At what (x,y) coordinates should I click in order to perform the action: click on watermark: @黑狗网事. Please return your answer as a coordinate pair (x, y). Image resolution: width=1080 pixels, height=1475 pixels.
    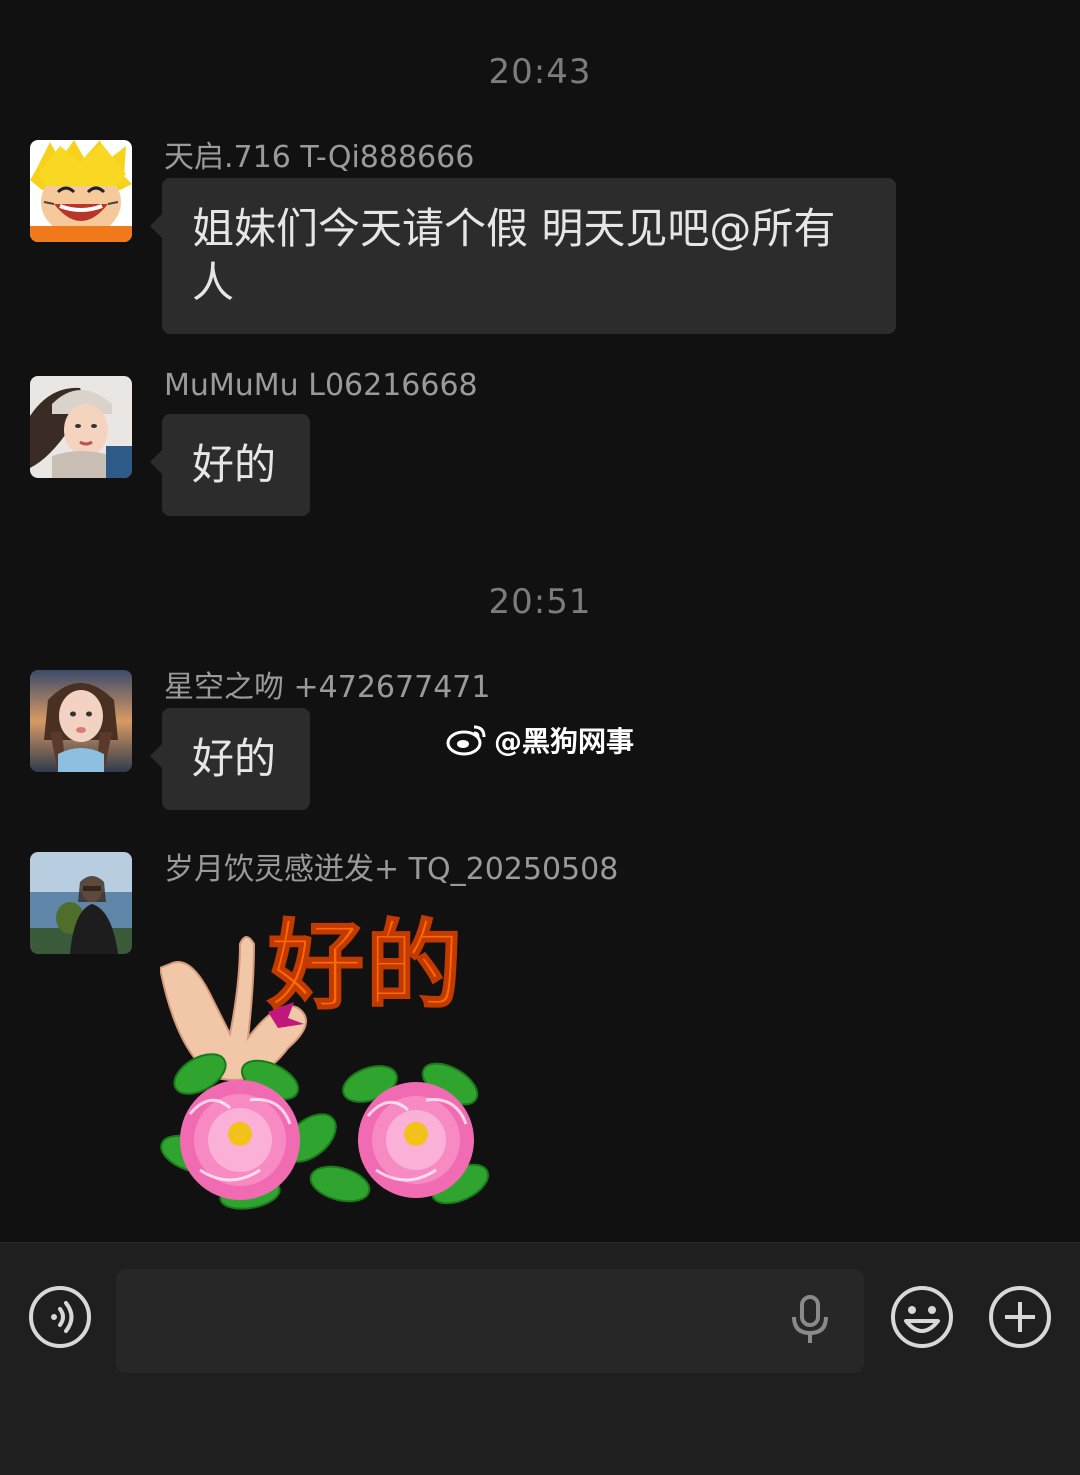
    Looking at the image, I should click on (540, 740).